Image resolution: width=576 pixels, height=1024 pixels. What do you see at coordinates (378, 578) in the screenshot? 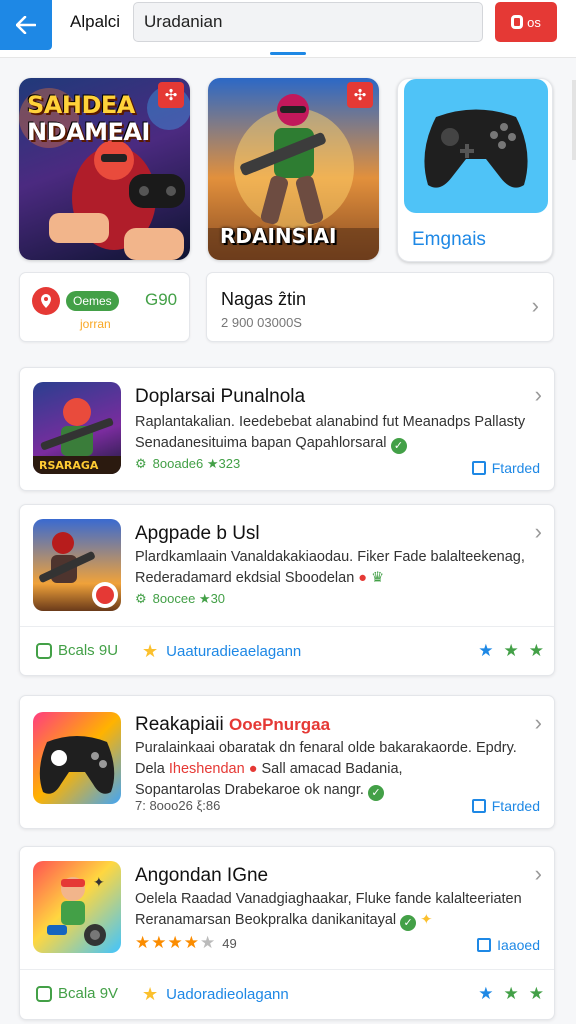
I see `crown-icon: ♛` at bounding box center [378, 578].